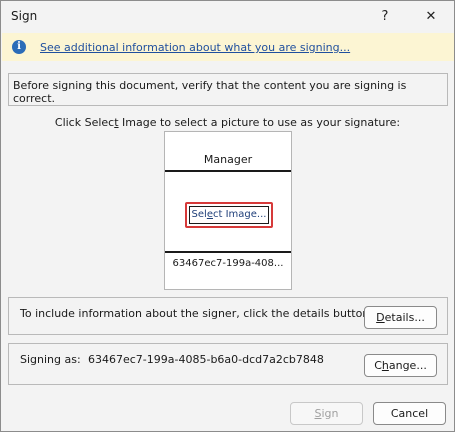 This screenshot has height=432, width=455. What do you see at coordinates (380, 317) in the screenshot?
I see `button-accel: D` at bounding box center [380, 317].